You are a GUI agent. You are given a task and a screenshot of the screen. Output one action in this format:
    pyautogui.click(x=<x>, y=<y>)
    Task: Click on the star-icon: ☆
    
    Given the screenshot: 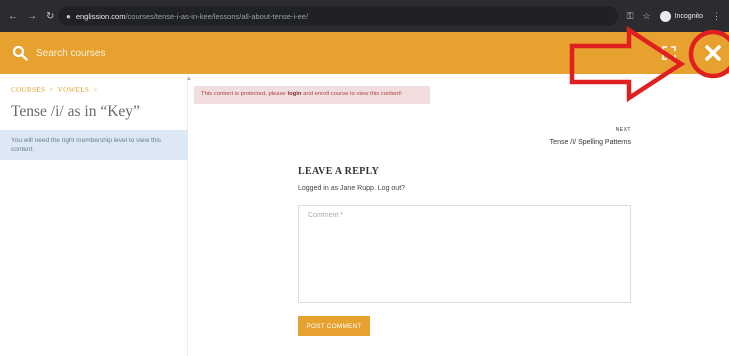 What is the action you would take?
    pyautogui.click(x=647, y=16)
    